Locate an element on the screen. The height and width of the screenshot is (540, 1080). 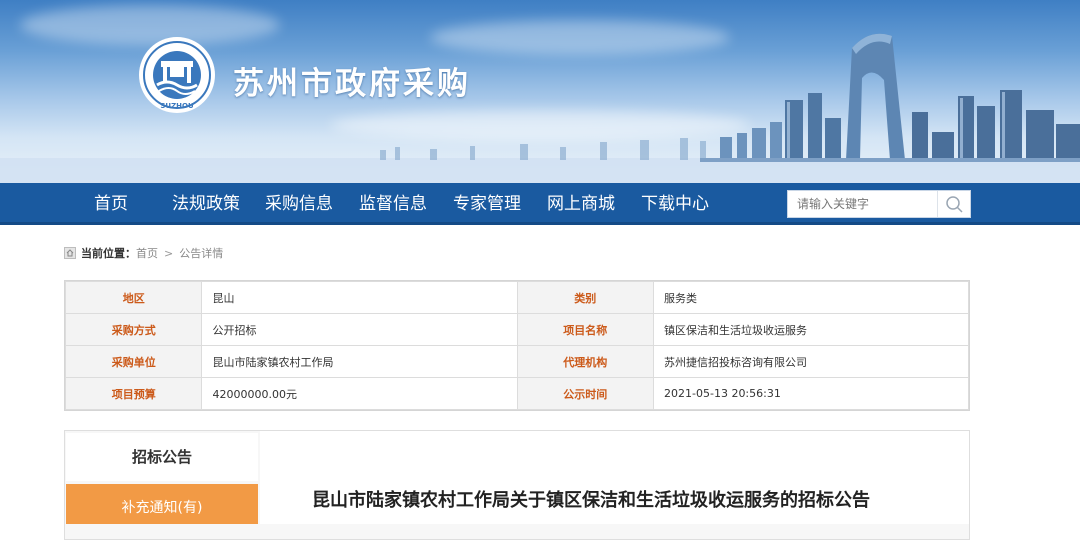
field-value-agency: 苏州捷信招投标咨询有限公司 is located at coordinates (811, 361).